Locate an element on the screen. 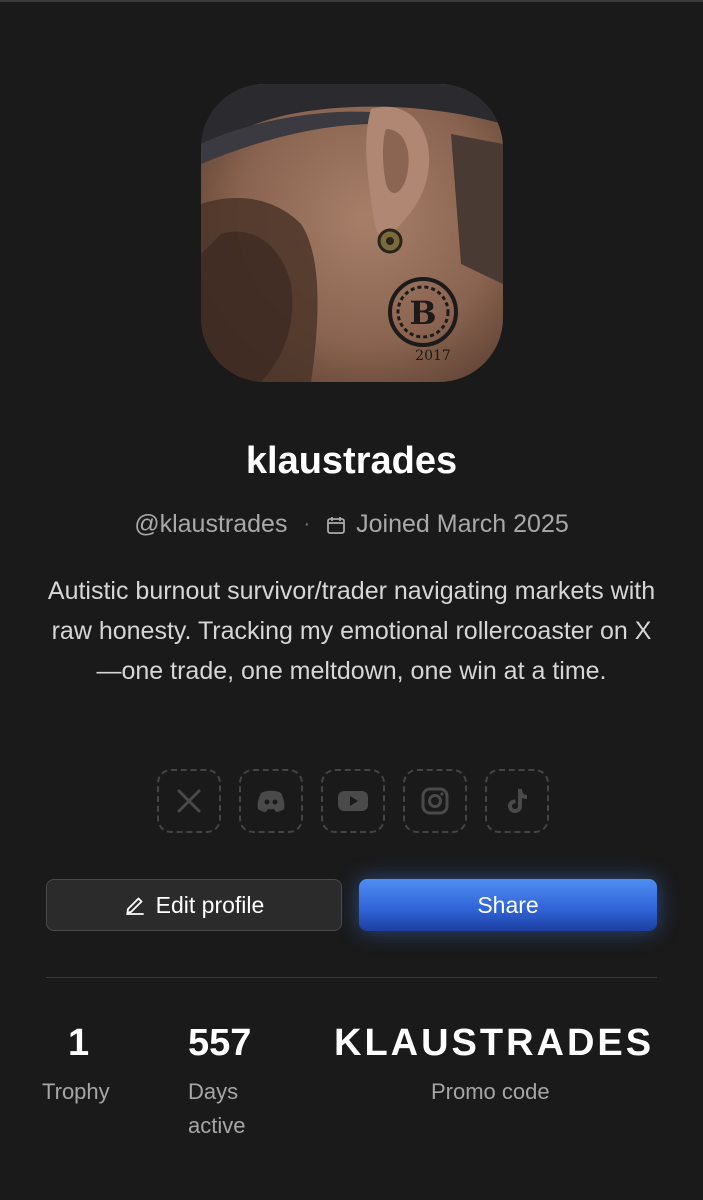 Image resolution: width=703 pixels, height=1200 pixels. share-button: Share is located at coordinates (508, 905).